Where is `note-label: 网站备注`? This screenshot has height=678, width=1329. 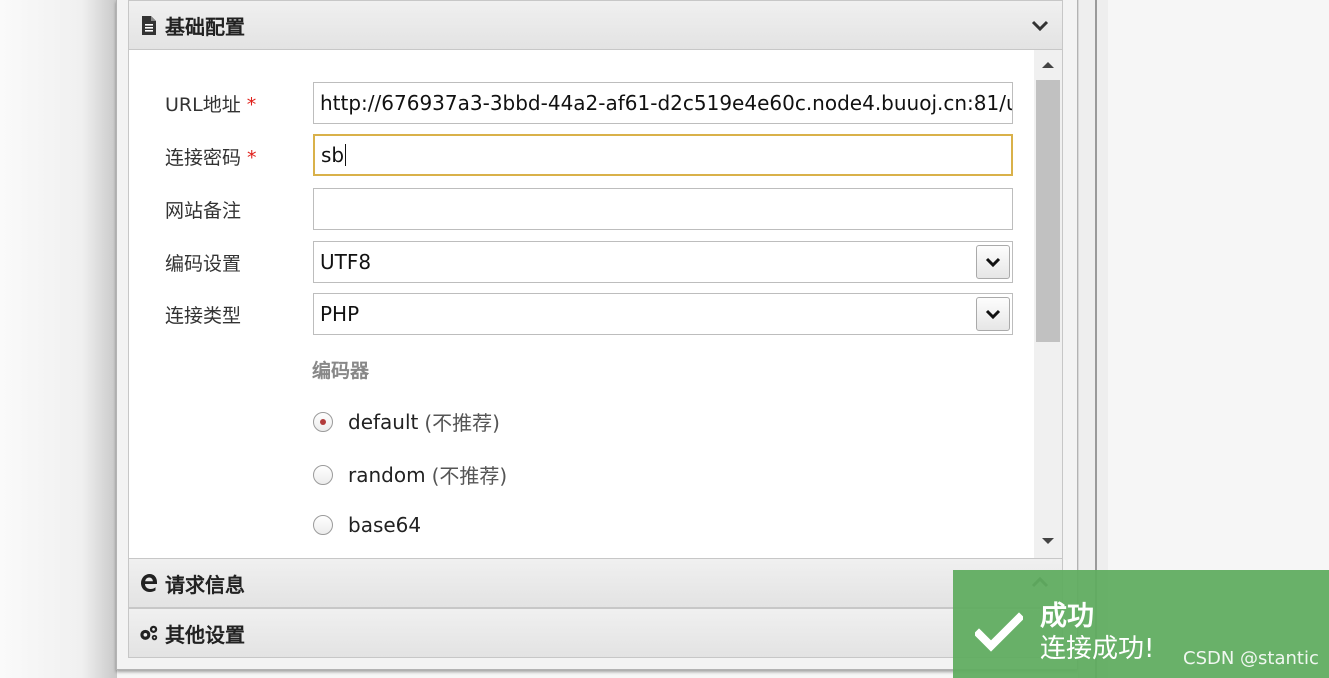
note-label: 网站备注 is located at coordinates (203, 211).